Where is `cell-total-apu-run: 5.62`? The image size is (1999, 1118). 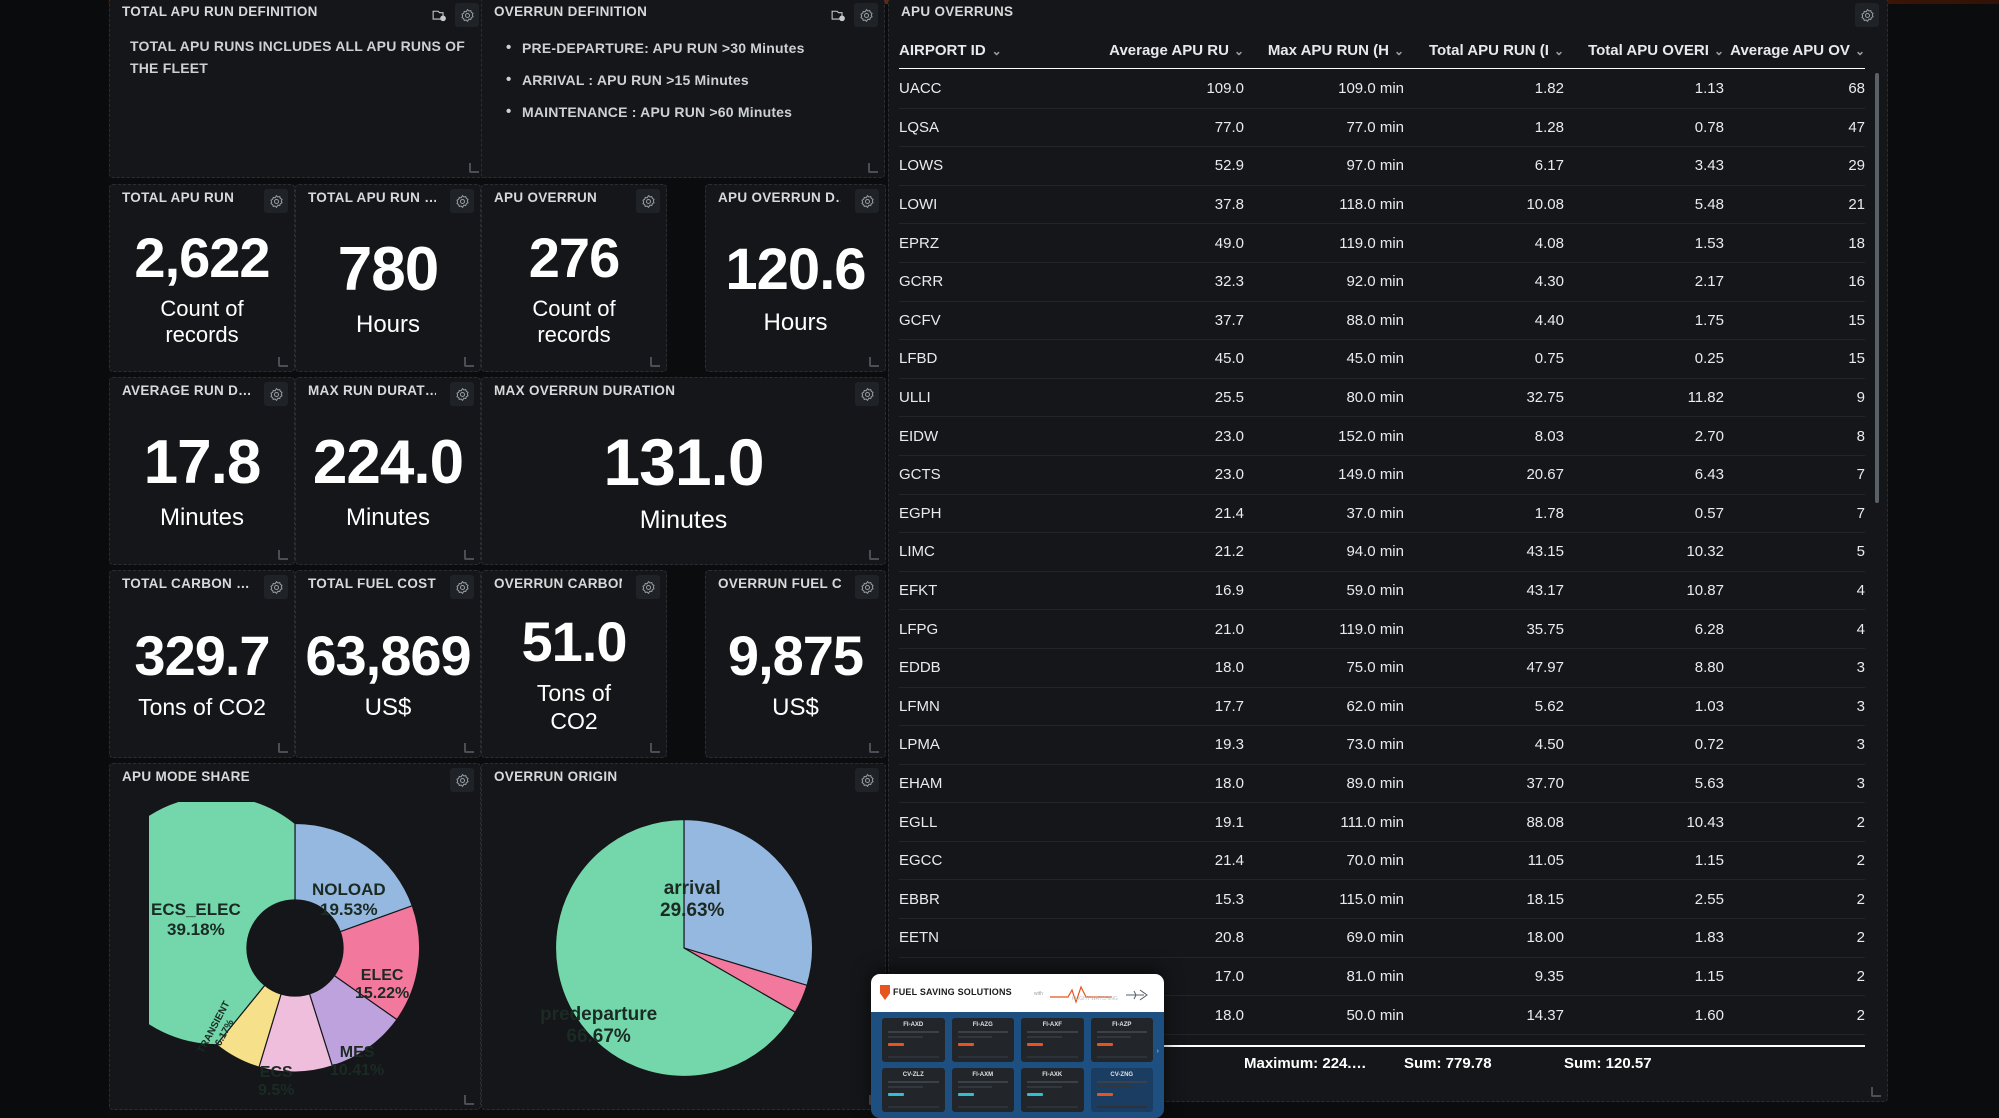 cell-total-apu-run: 5.62 is located at coordinates (1549, 706).